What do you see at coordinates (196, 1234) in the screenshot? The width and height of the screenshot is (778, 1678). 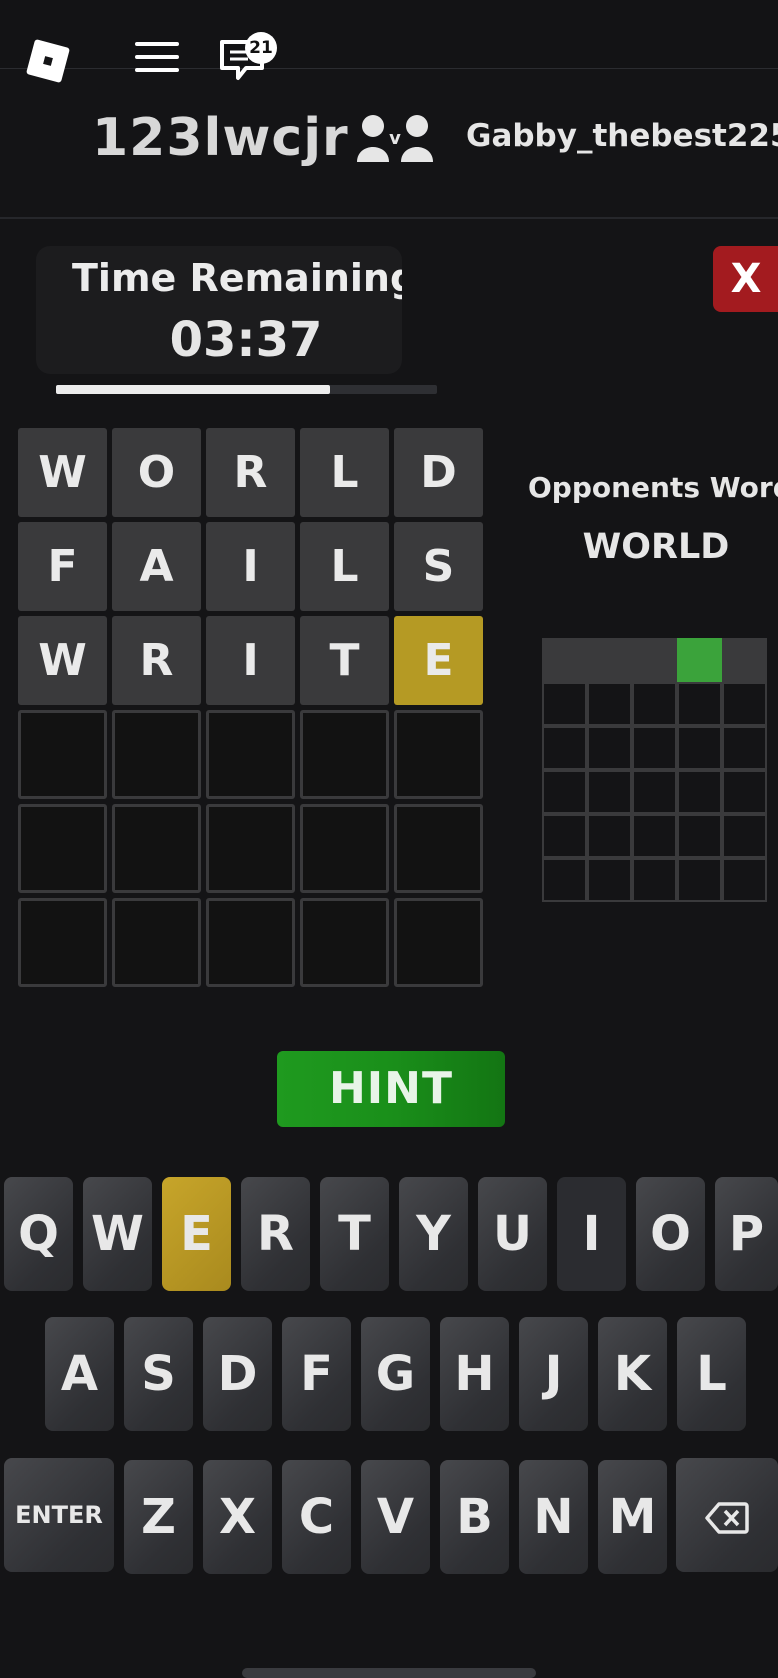 I see `key-e: E` at bounding box center [196, 1234].